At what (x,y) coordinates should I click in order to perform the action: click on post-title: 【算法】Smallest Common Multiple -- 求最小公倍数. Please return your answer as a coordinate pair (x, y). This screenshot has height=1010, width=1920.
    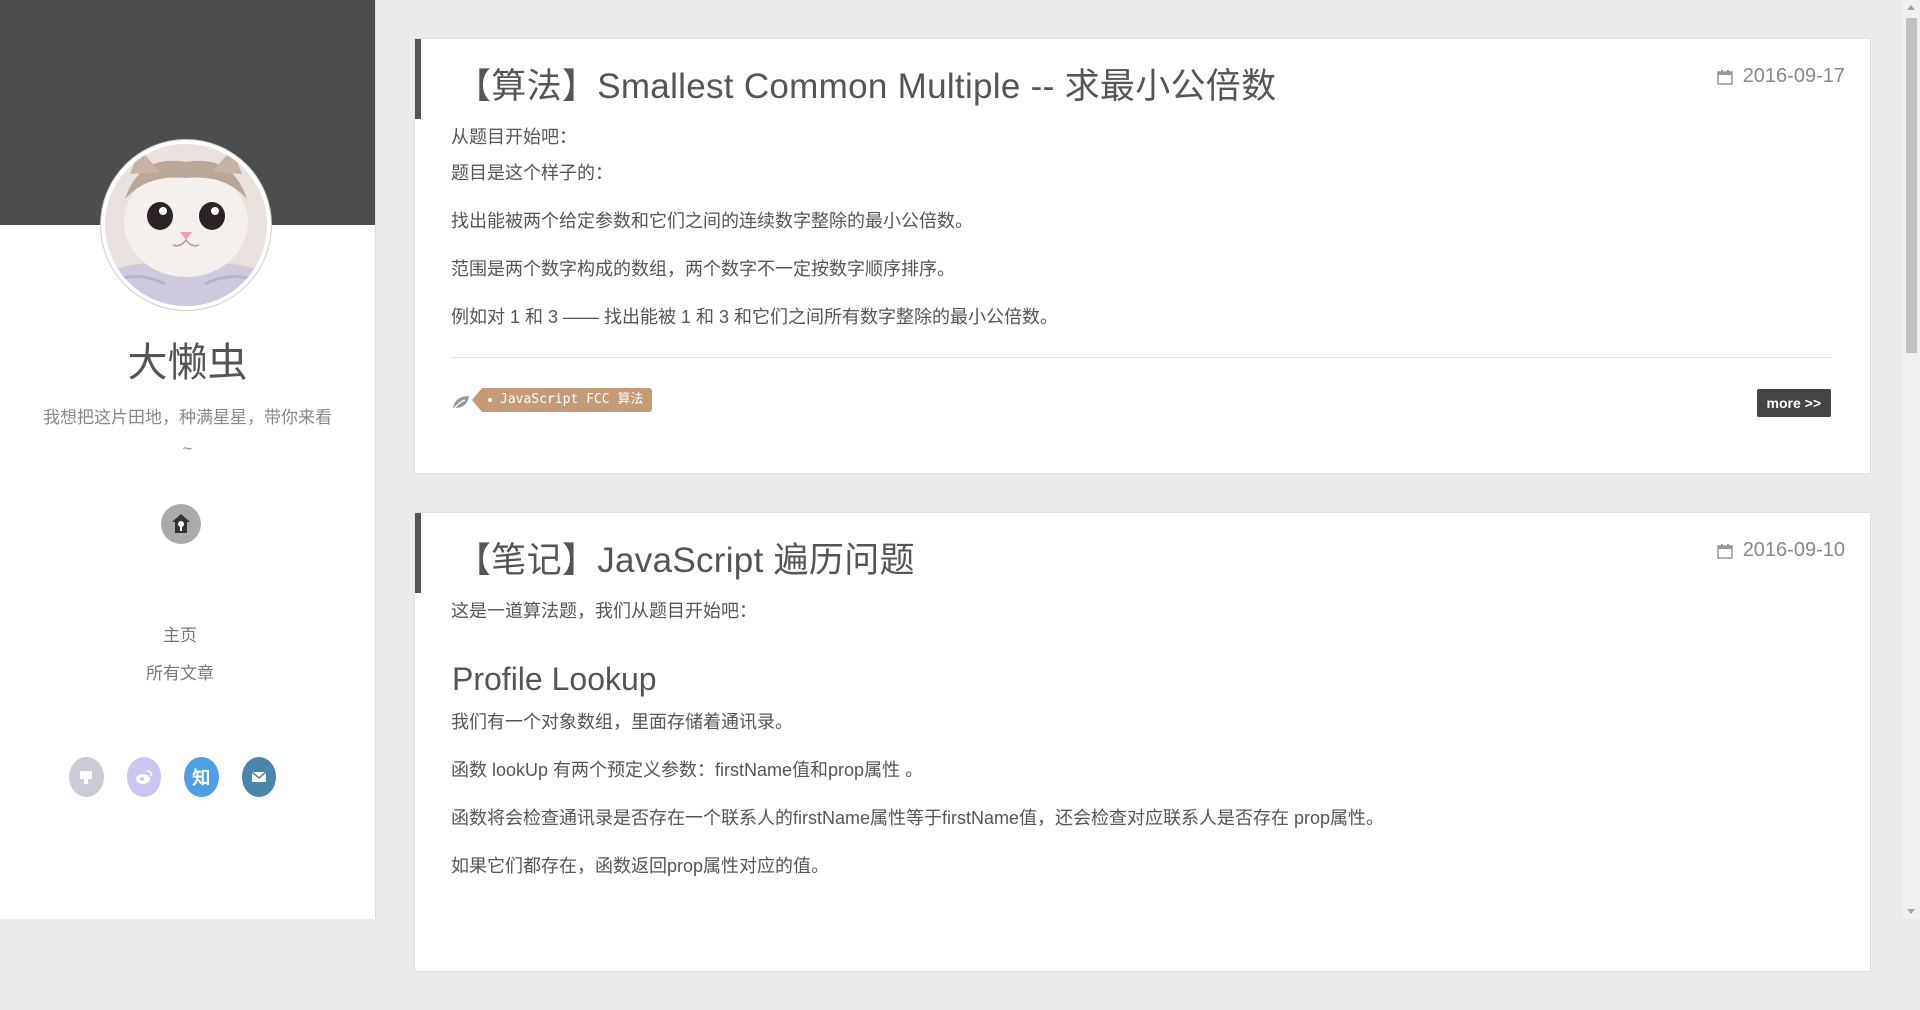
    Looking at the image, I should click on (1142, 79).